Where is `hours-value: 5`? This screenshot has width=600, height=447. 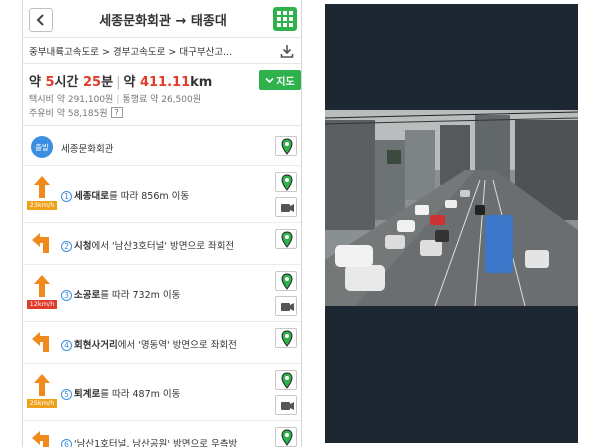
hours-value: 5 is located at coordinates (50, 82).